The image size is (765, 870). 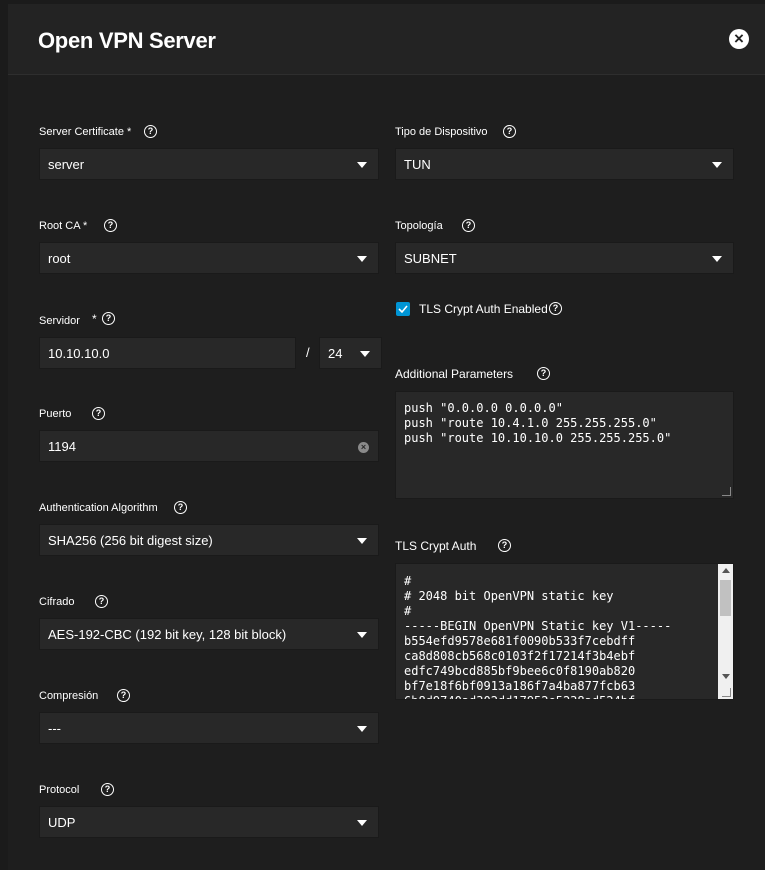 I want to click on server-certificate-select: server, so click(x=209, y=164).